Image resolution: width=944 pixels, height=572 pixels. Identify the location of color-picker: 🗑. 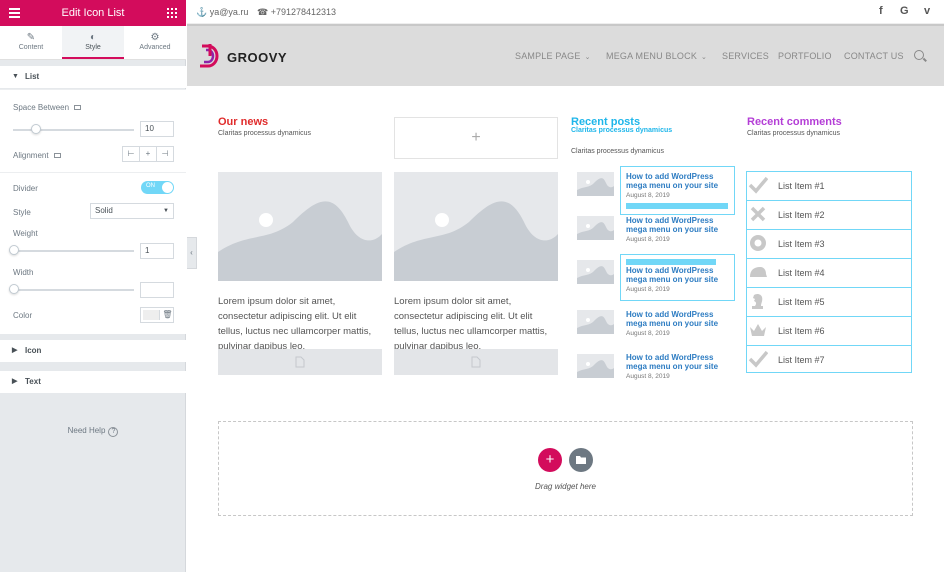
(157, 315).